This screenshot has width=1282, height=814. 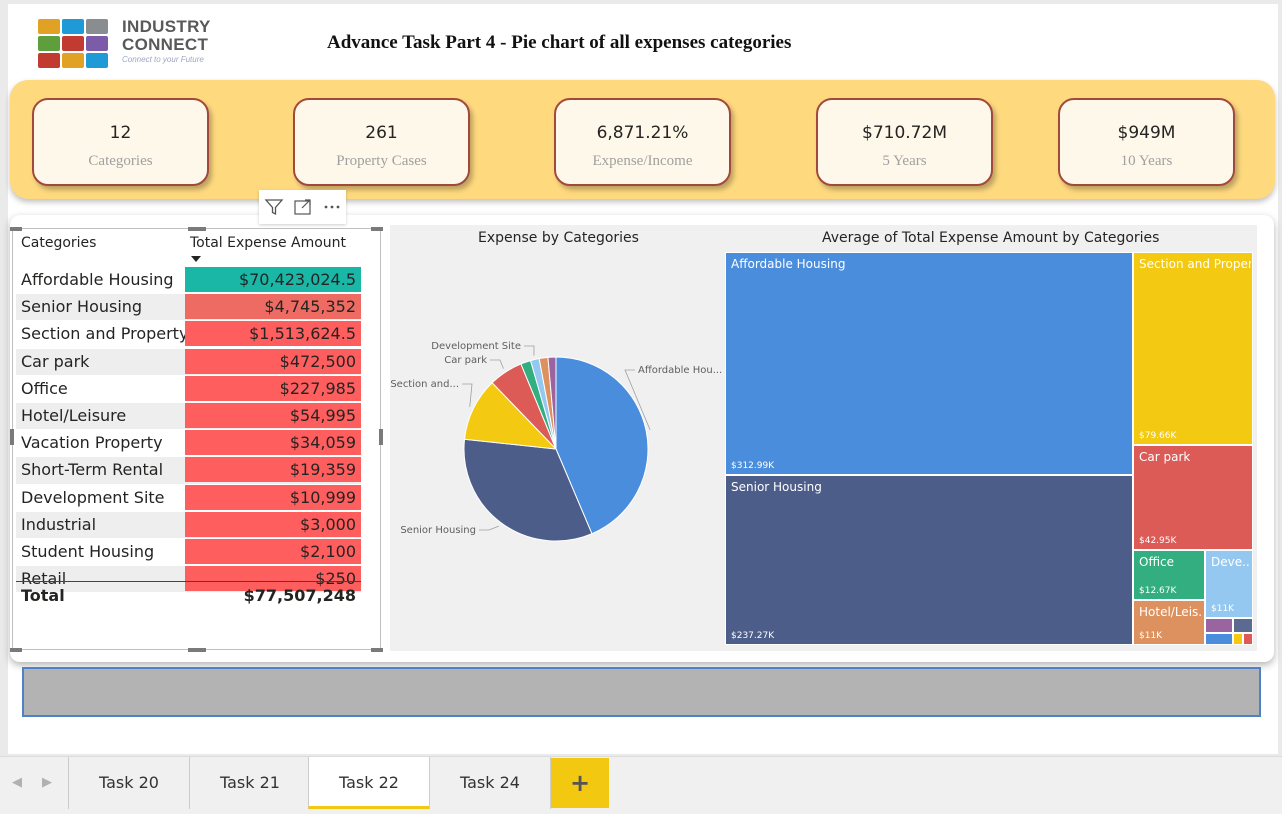 I want to click on row-category: Office, so click(x=44, y=388).